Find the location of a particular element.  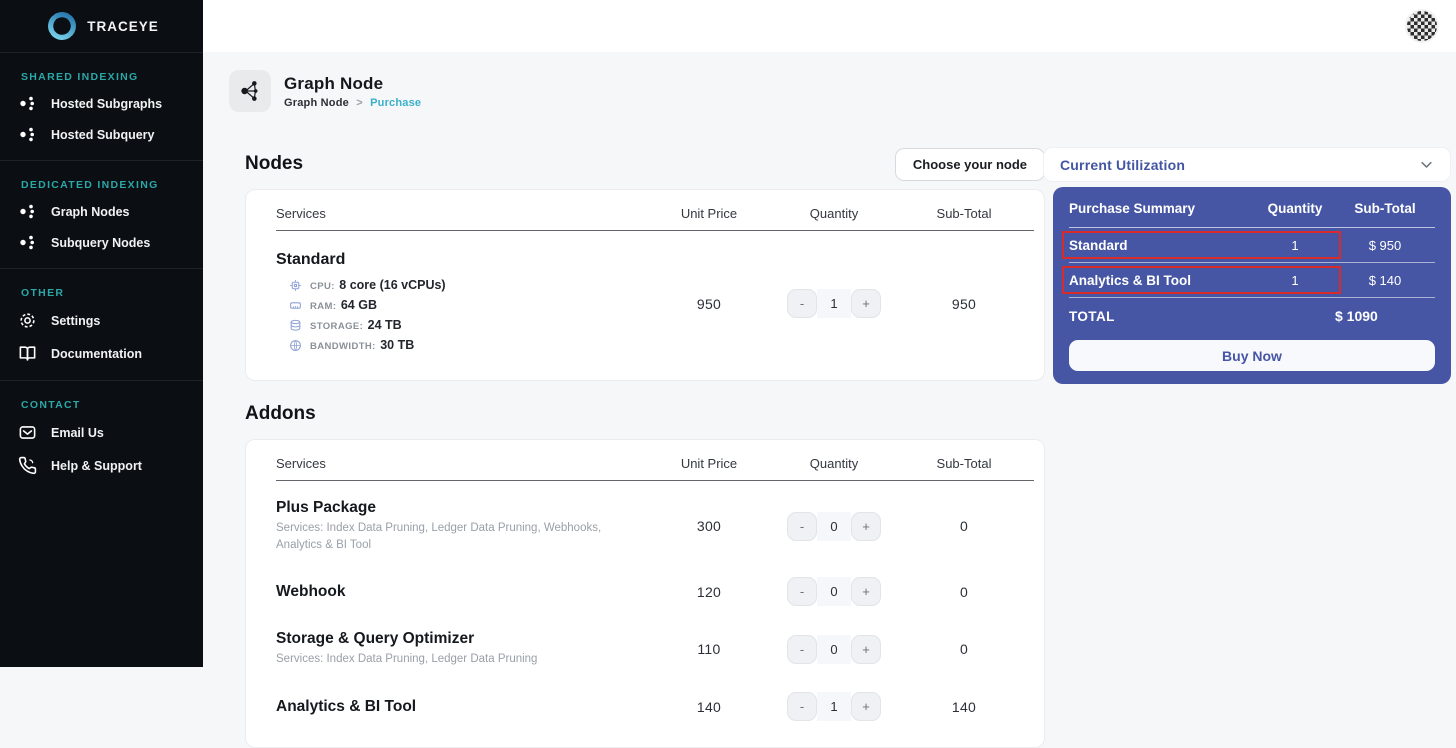

sidebar-item-label: Settings is located at coordinates (76, 320).